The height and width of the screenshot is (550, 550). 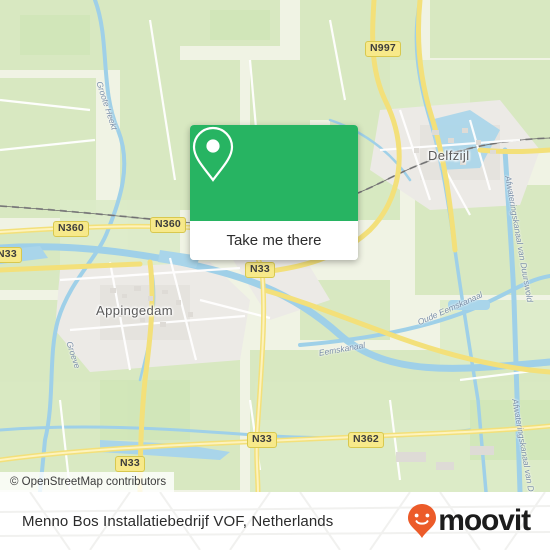 I want to click on moovit-wordmark: moovit, so click(x=484, y=520).